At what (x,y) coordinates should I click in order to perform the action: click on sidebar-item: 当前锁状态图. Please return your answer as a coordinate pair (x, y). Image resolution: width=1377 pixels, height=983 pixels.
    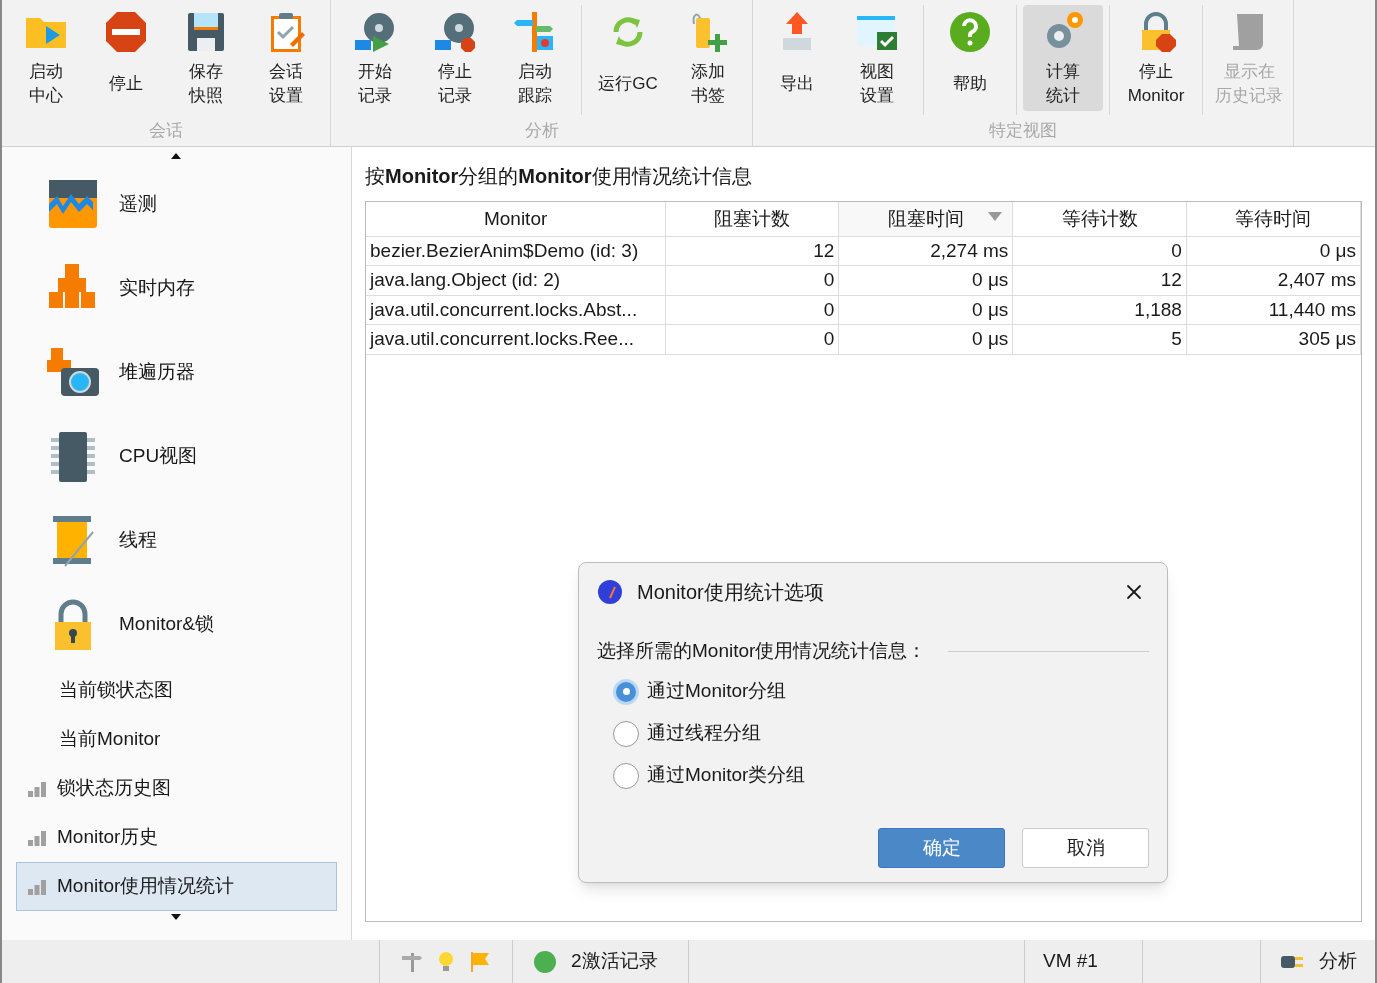
    Looking at the image, I should click on (176, 690).